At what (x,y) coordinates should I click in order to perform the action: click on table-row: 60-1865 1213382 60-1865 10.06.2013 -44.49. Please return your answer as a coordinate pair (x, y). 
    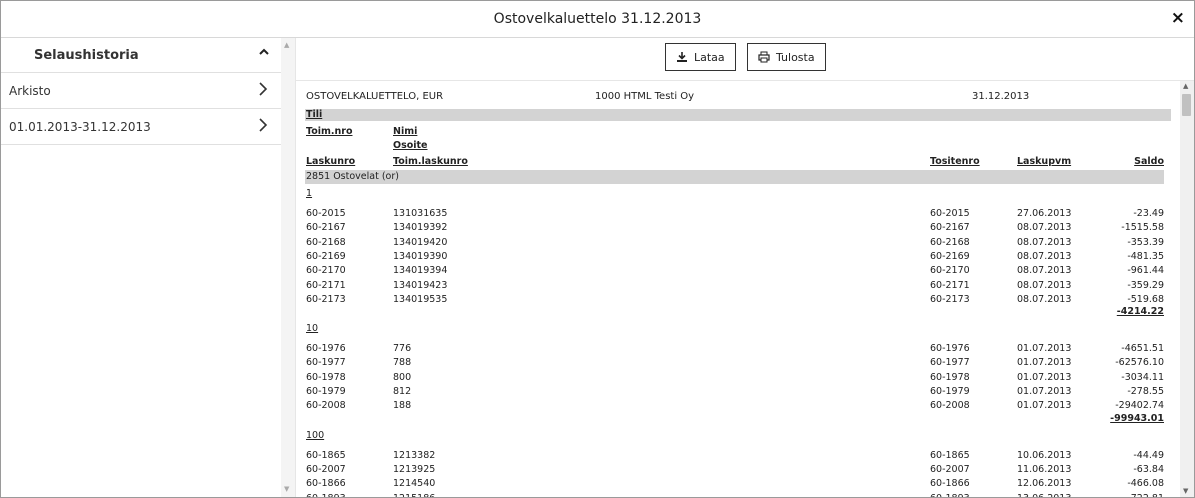
    Looking at the image, I should click on (738, 456).